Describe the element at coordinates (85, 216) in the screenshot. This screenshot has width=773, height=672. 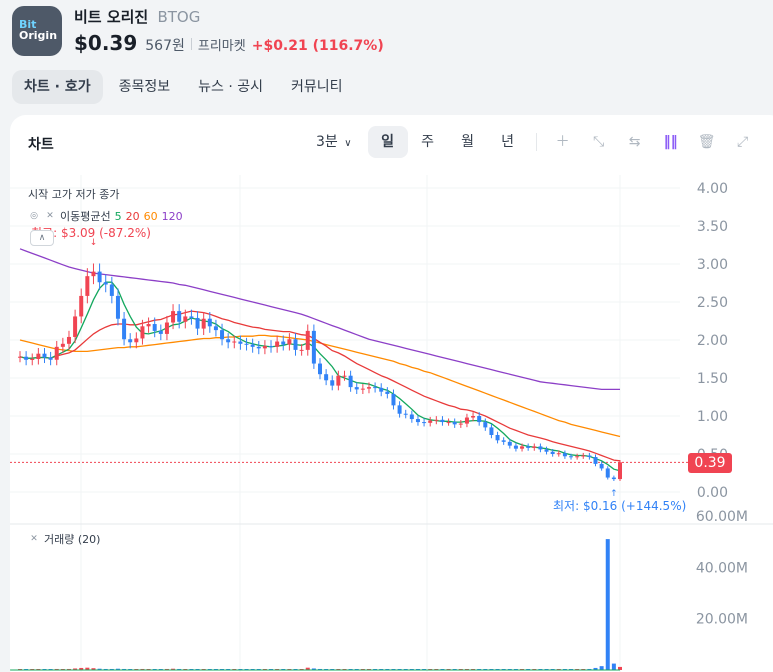
I see `ma-label: 이동평균선` at that location.